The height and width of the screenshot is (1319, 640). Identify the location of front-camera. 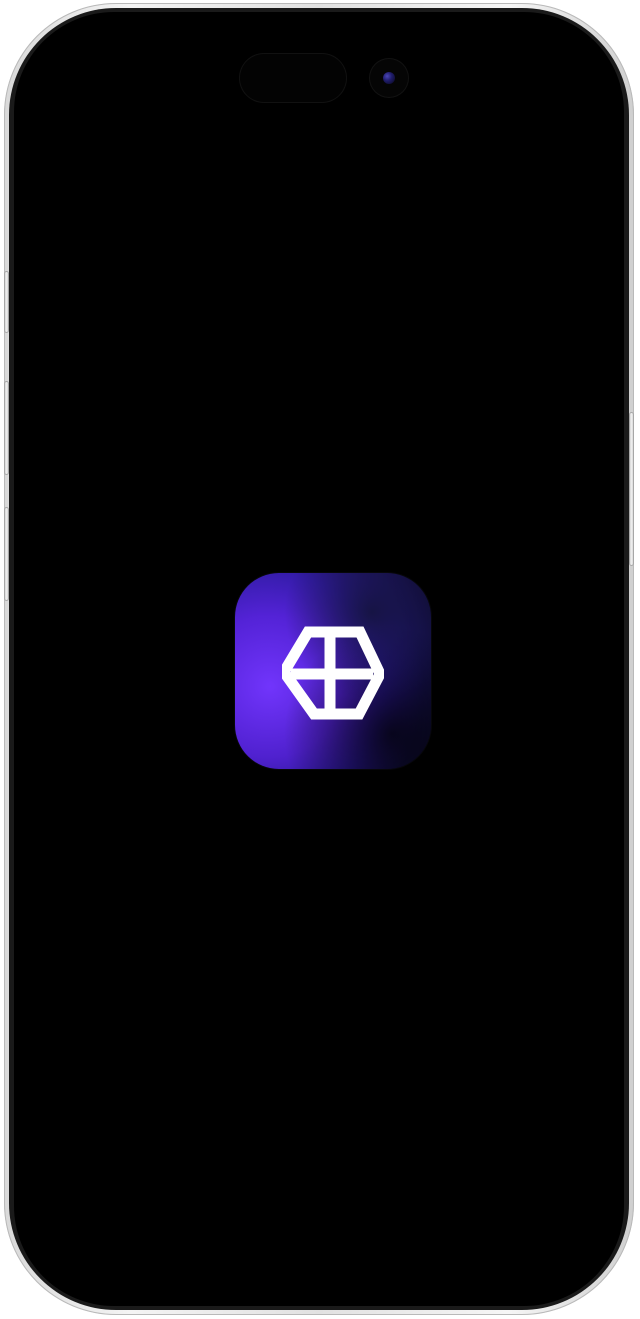
(389, 78).